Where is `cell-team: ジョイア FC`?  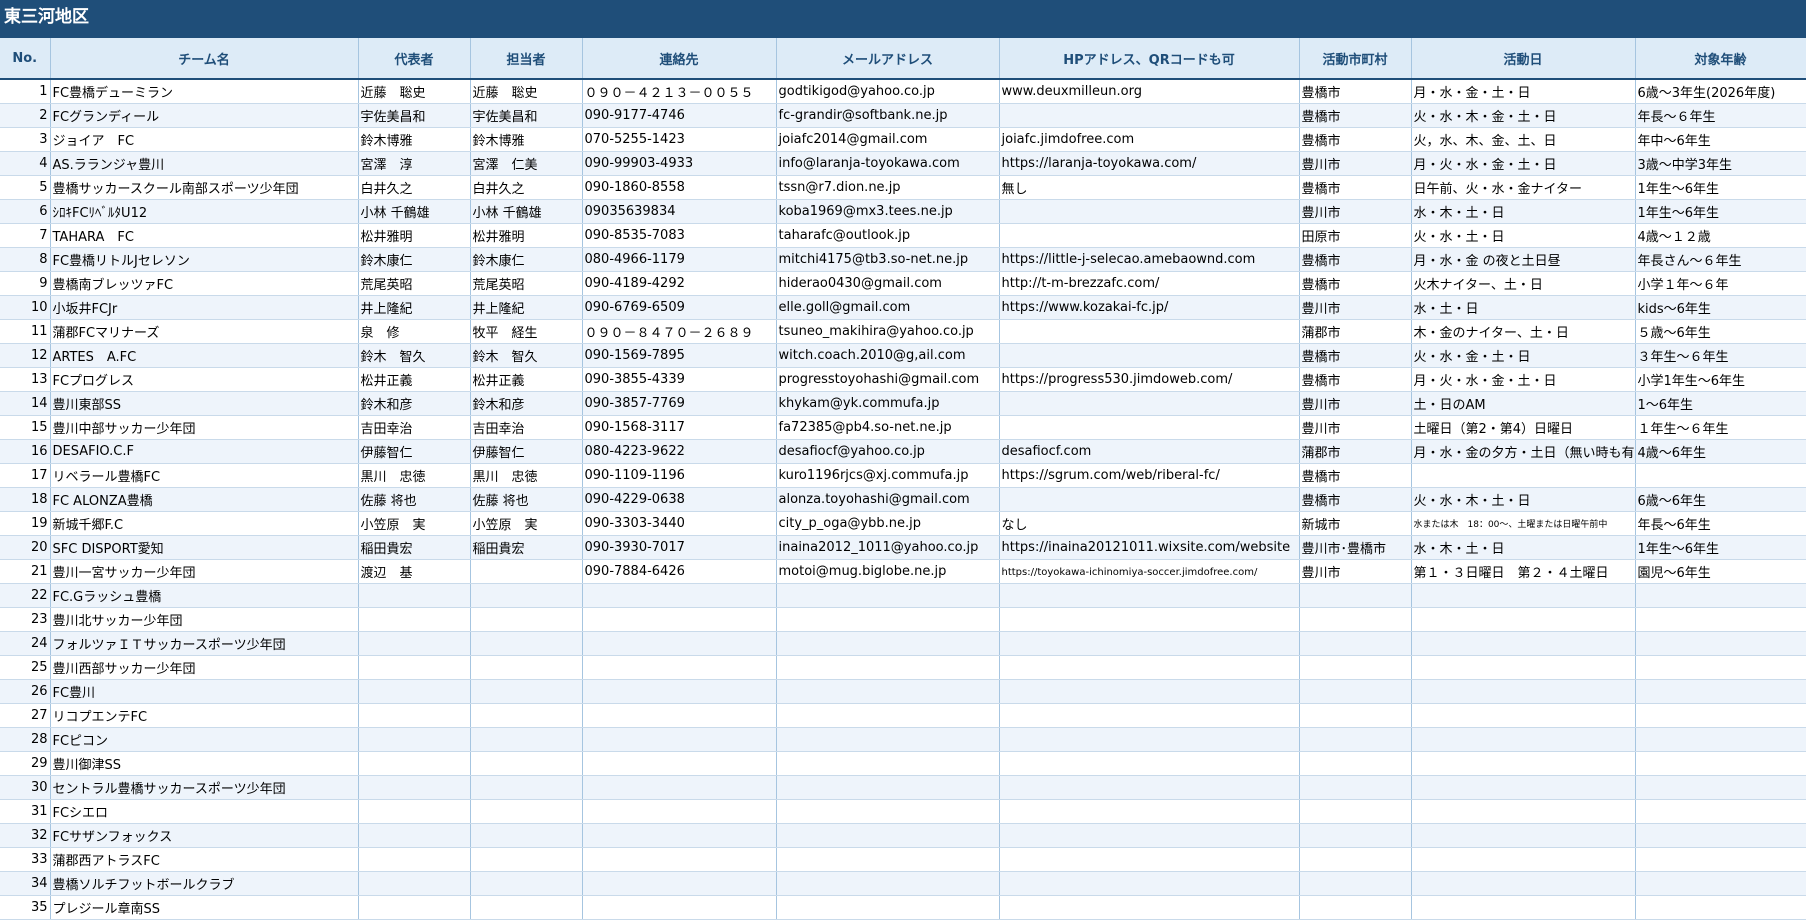
cell-team: ジョイア FC is located at coordinates (204, 139).